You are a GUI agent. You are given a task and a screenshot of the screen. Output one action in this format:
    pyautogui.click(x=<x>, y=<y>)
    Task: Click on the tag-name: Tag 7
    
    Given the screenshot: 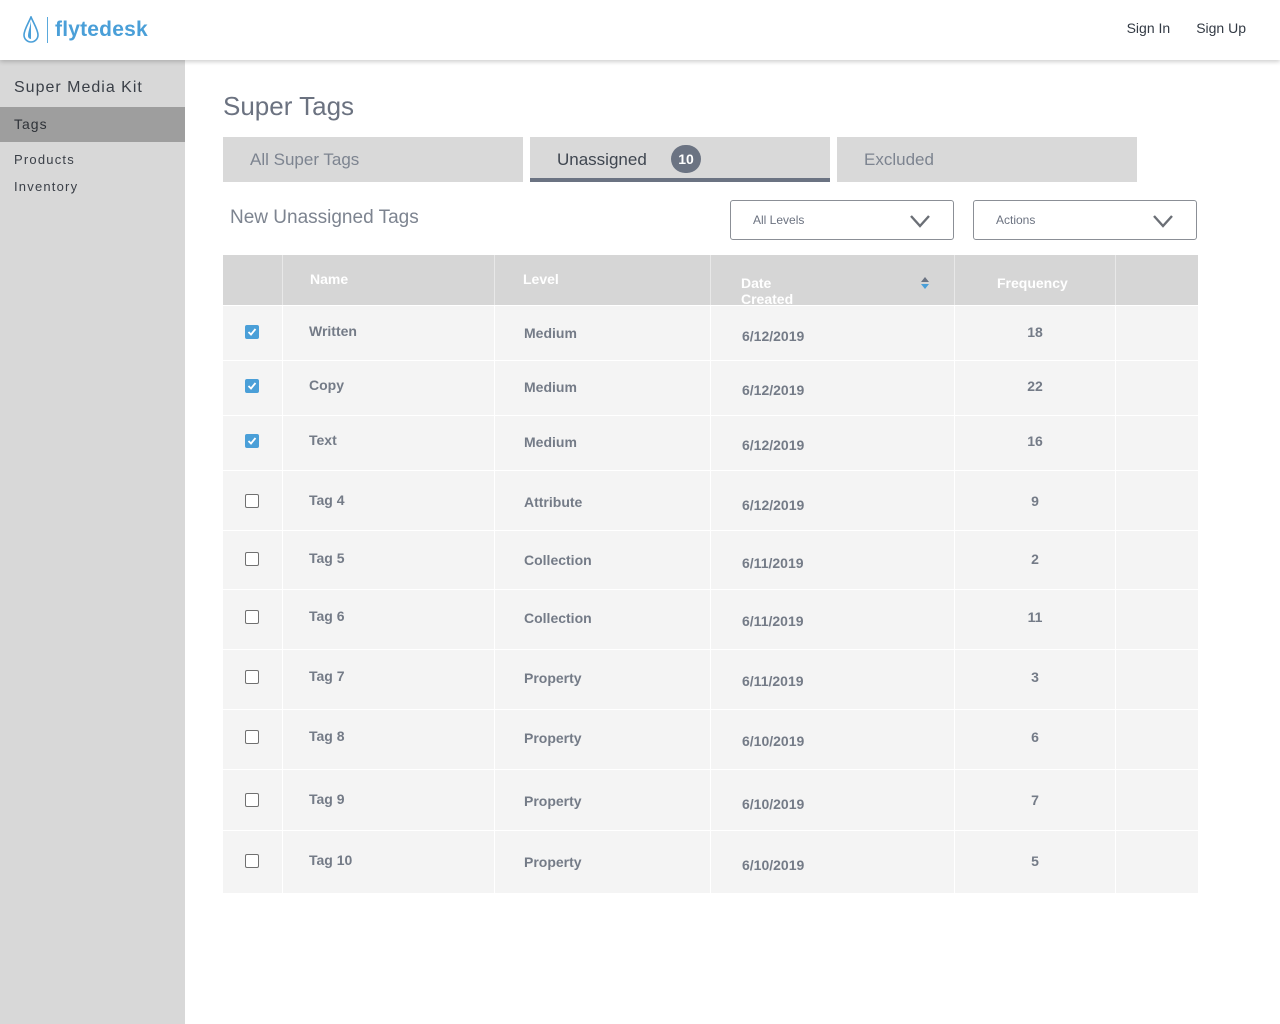 What is the action you would take?
    pyautogui.click(x=327, y=676)
    